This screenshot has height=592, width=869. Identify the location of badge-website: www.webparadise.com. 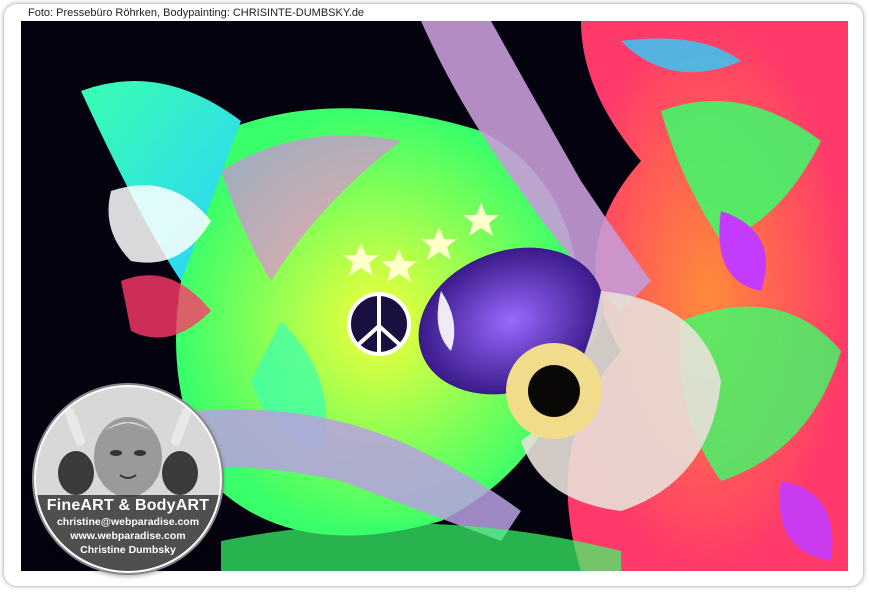
(128, 536).